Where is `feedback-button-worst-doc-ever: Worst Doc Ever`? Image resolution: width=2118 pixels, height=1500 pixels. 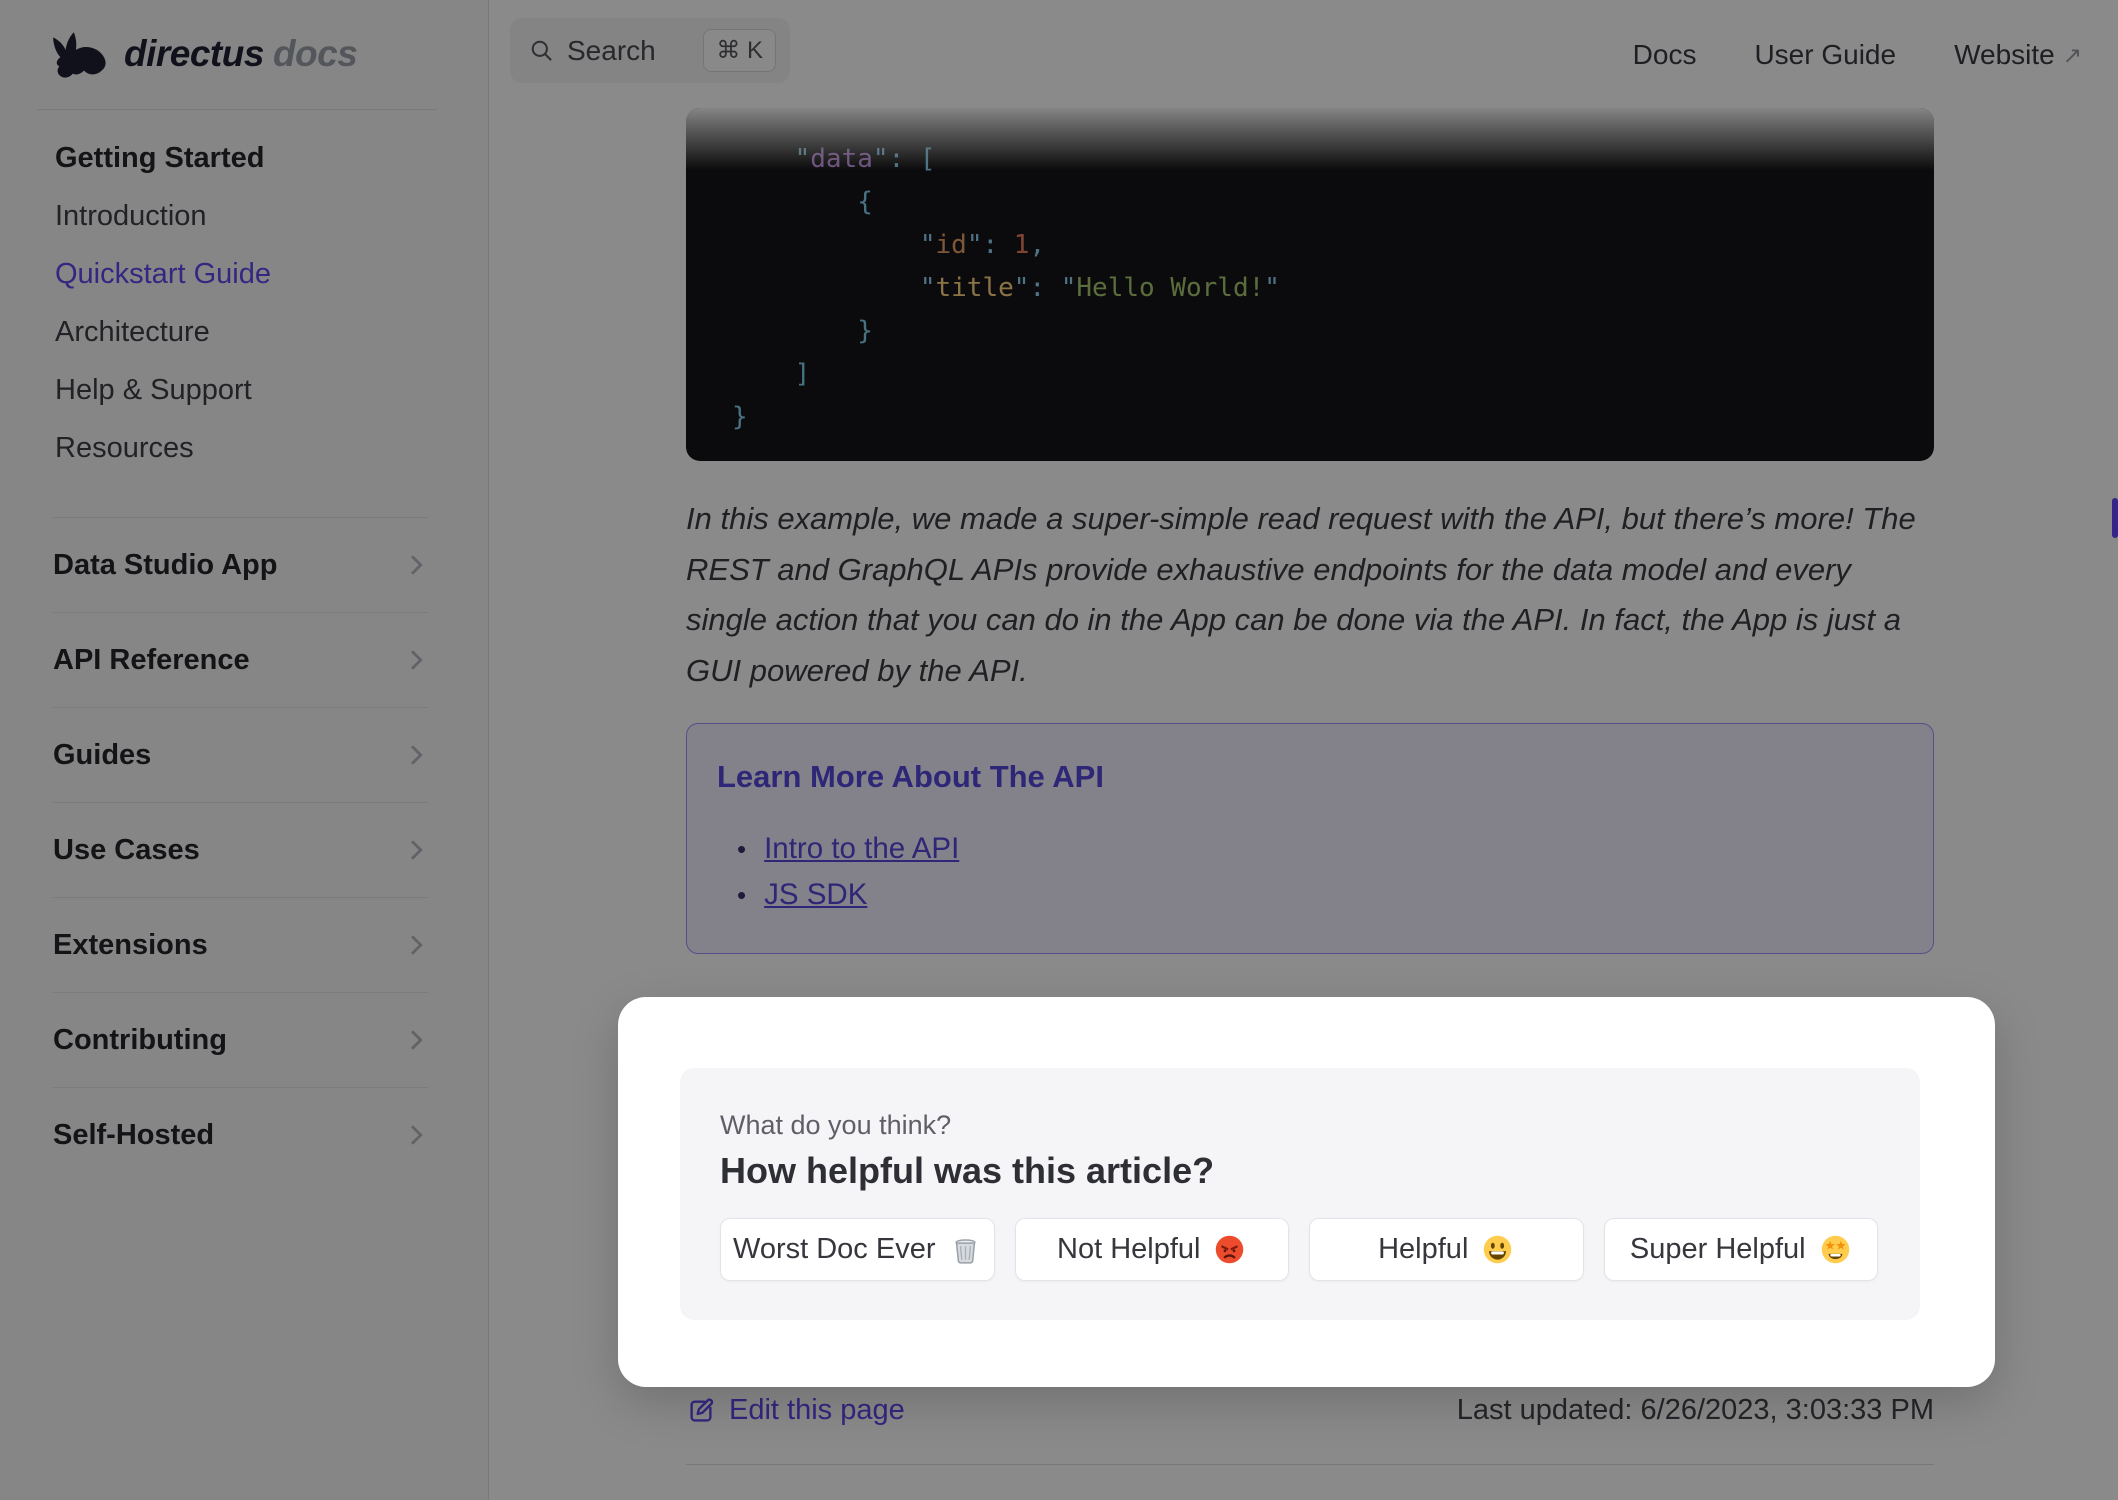 feedback-button-worst-doc-ever: Worst Doc Ever is located at coordinates (857, 1249).